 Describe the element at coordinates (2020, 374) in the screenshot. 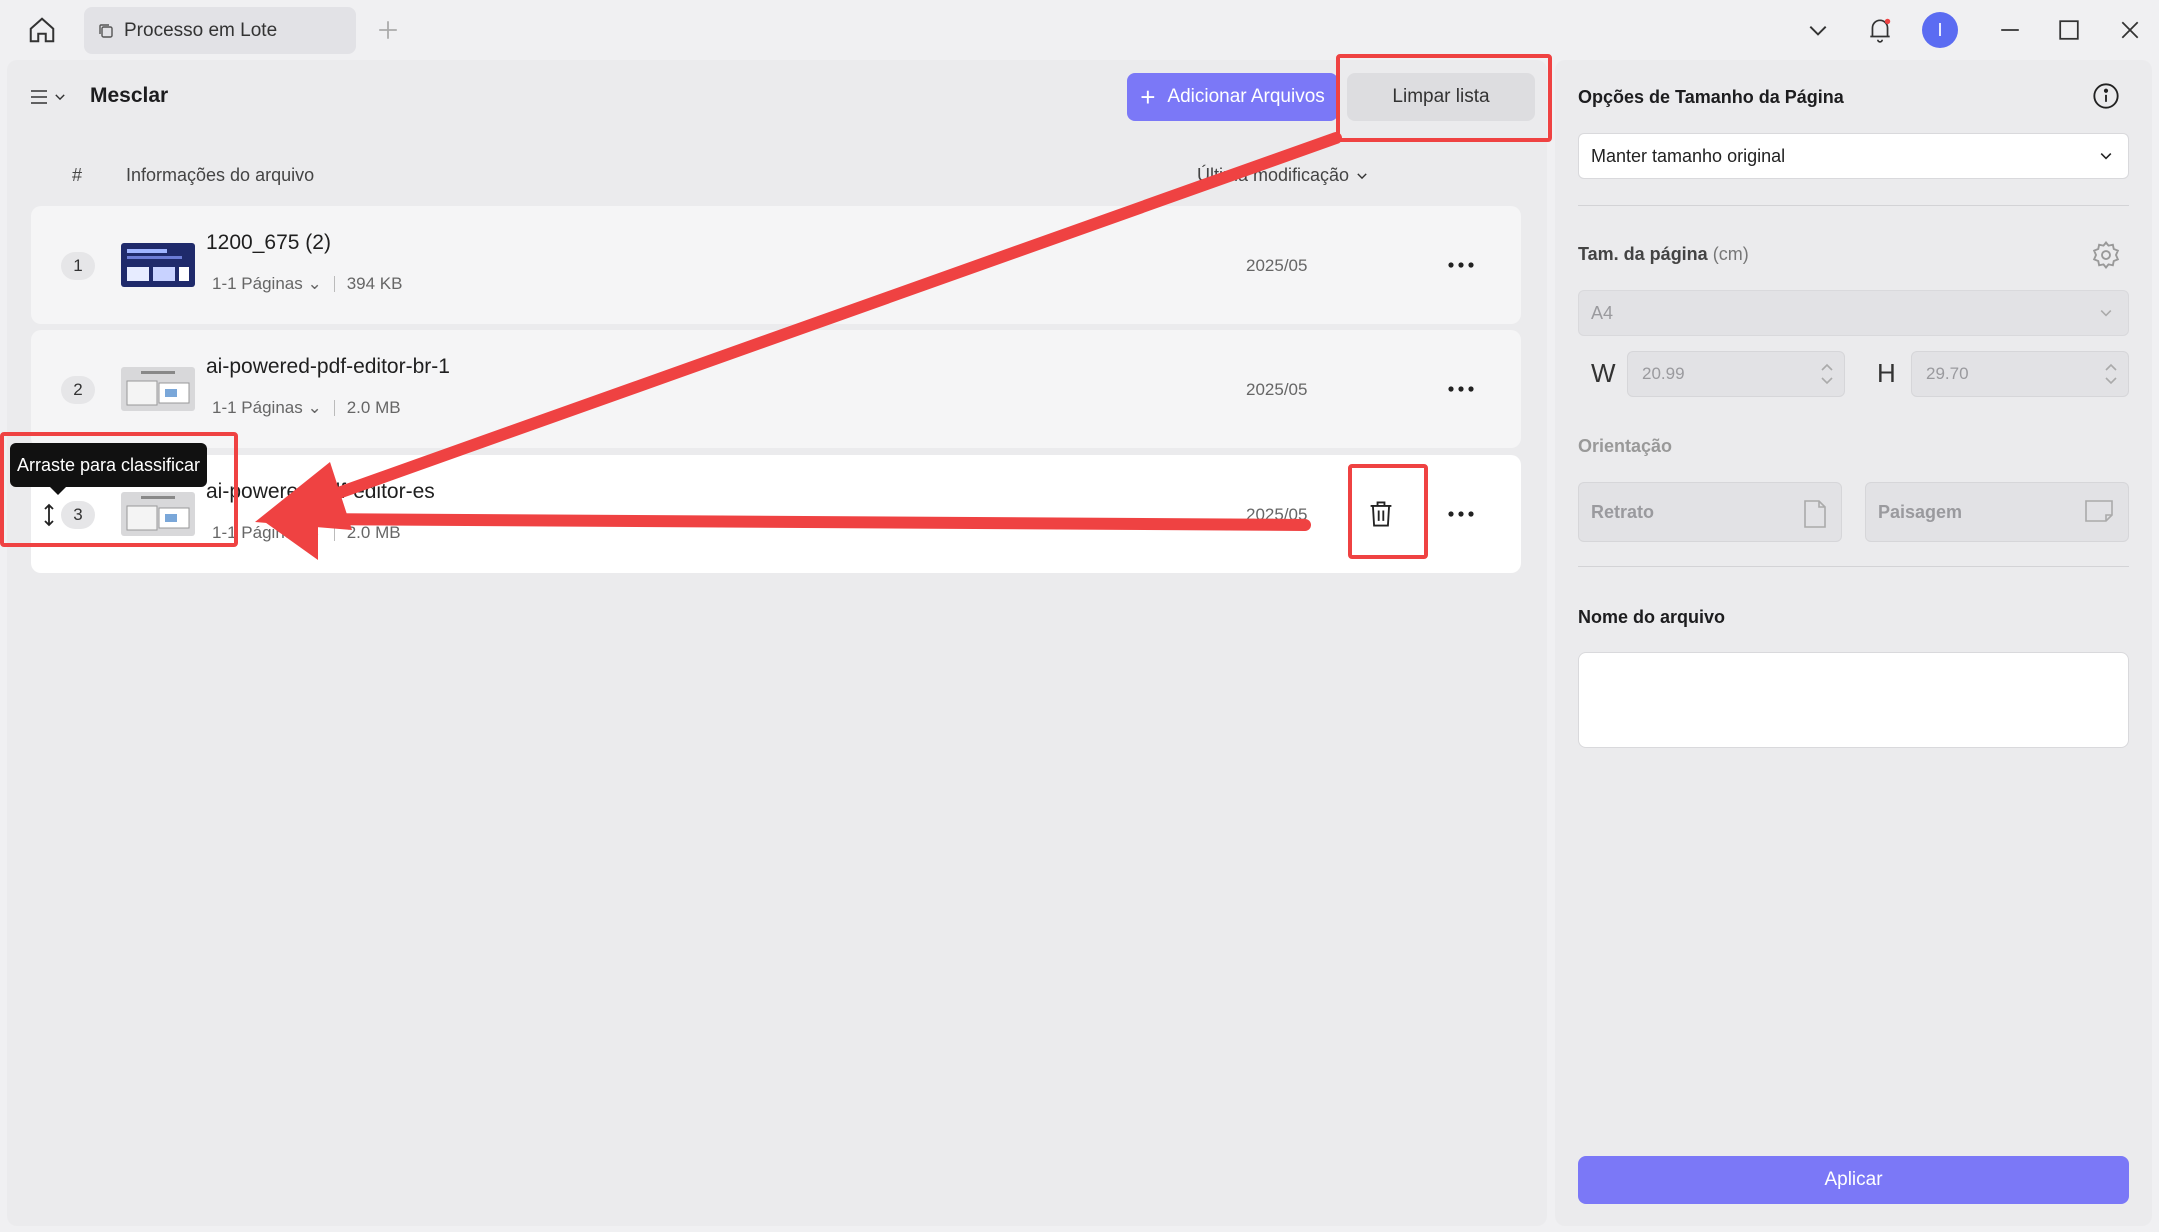

I see `height-input: 29.70` at that location.